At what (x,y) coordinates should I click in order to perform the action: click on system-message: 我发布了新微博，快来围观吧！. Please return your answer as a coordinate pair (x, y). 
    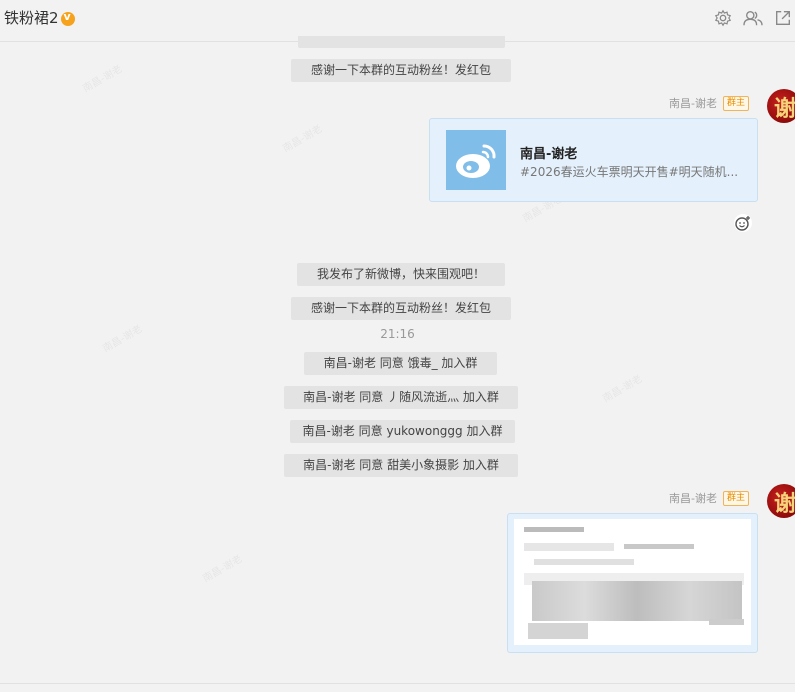
    Looking at the image, I should click on (401, 274).